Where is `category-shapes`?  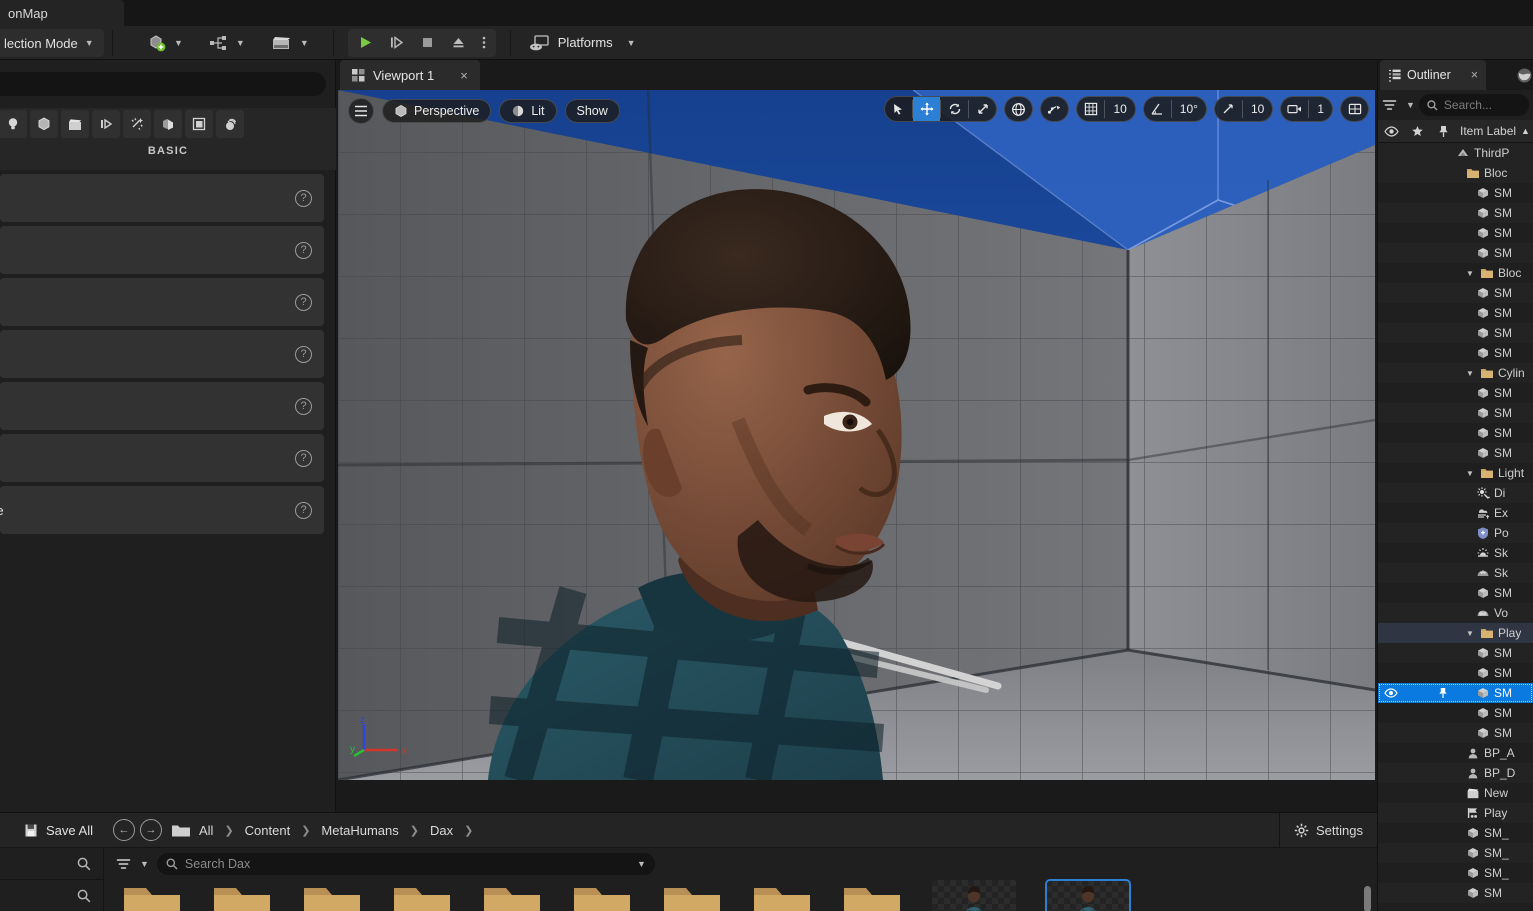
category-shapes is located at coordinates (44, 124).